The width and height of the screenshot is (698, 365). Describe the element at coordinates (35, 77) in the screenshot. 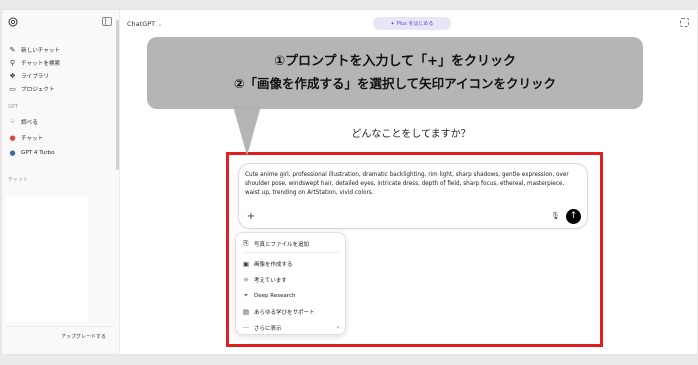

I see `sidebar-item-label: ライブラリ` at that location.